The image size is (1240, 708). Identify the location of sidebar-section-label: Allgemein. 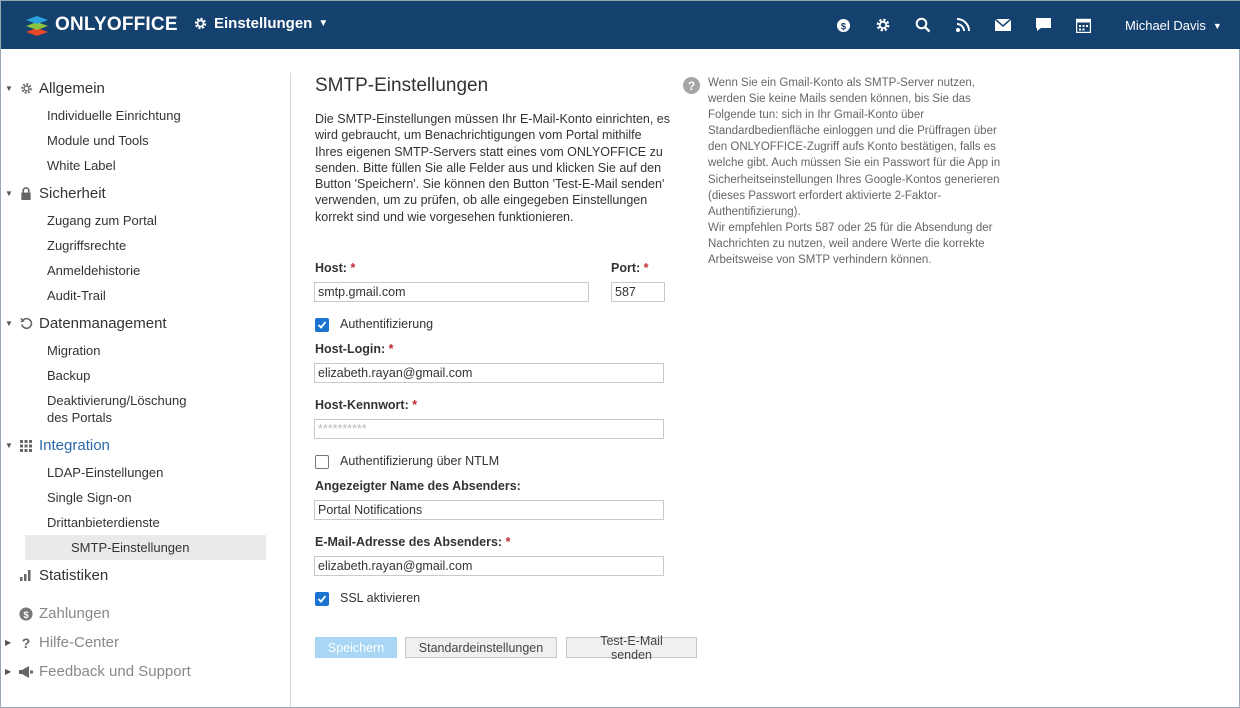
(72, 88).